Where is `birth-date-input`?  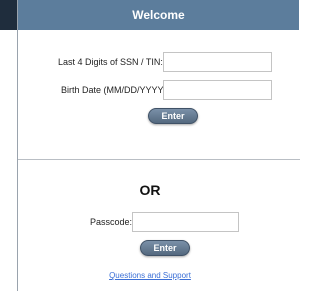
birth-date-input is located at coordinates (217, 90).